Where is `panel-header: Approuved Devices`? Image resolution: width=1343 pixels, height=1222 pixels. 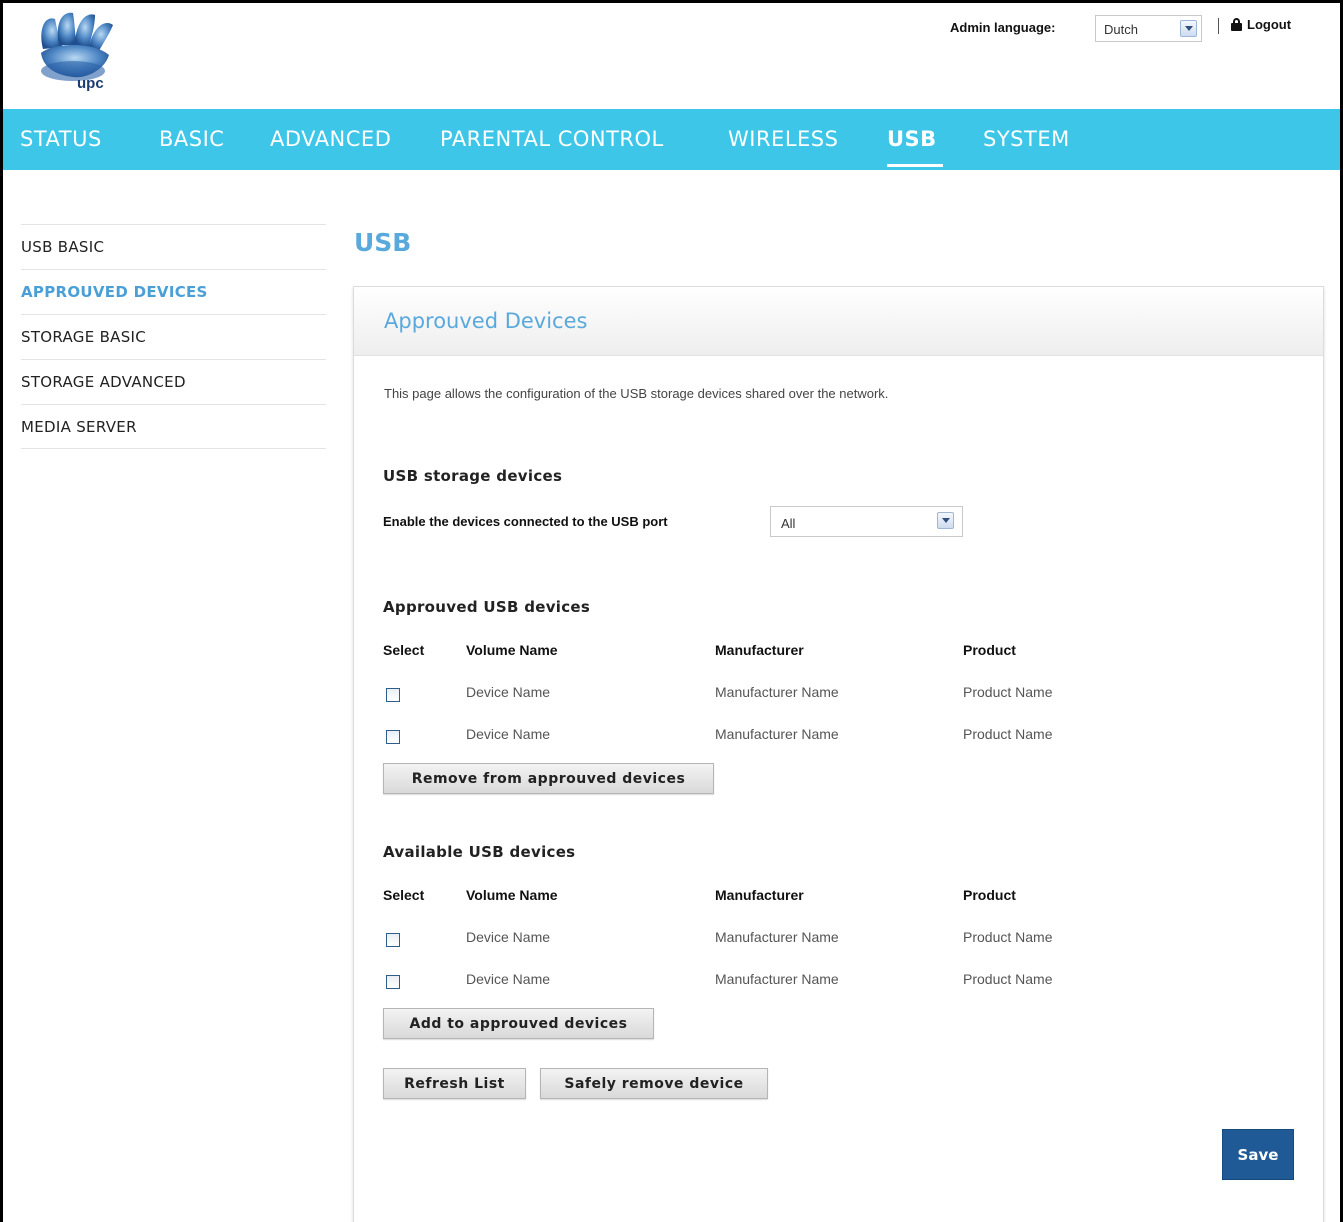 panel-header: Approuved Devices is located at coordinates (838, 321).